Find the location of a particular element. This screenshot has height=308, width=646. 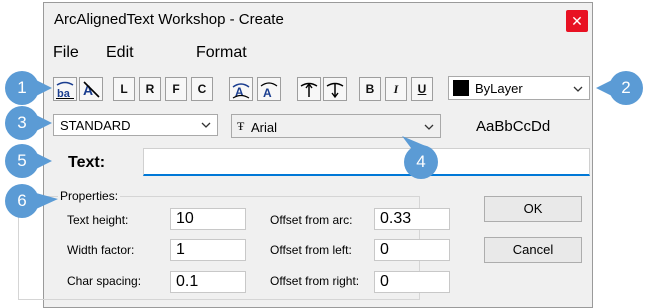

shape-icon: A is located at coordinates (91, 89).